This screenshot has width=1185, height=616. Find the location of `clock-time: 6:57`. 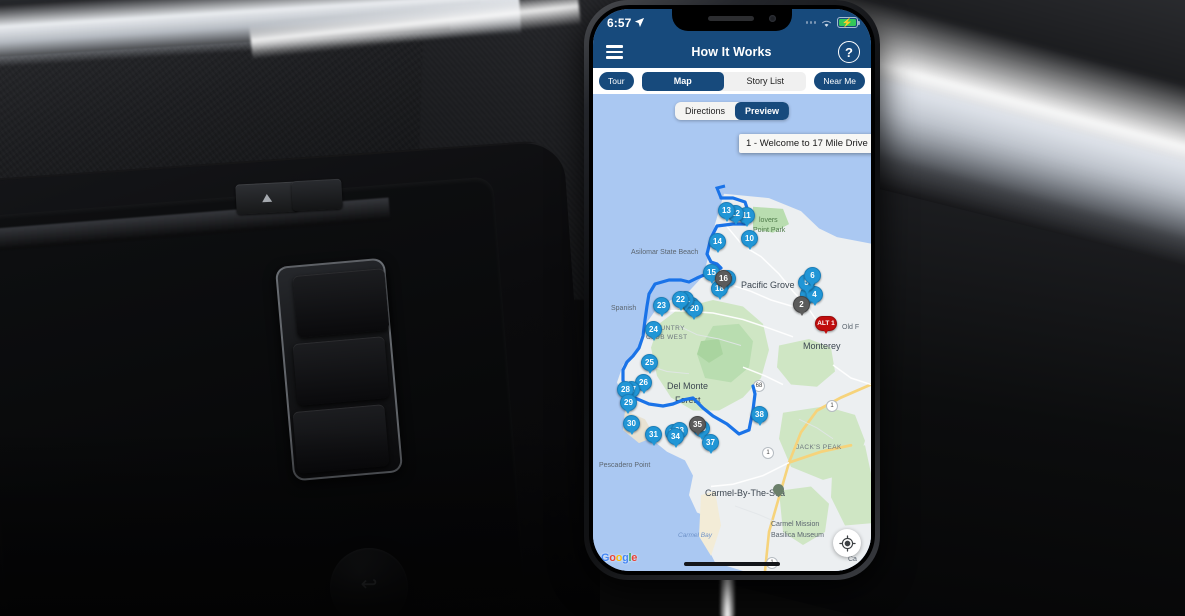

clock-time: 6:57 is located at coordinates (619, 22).